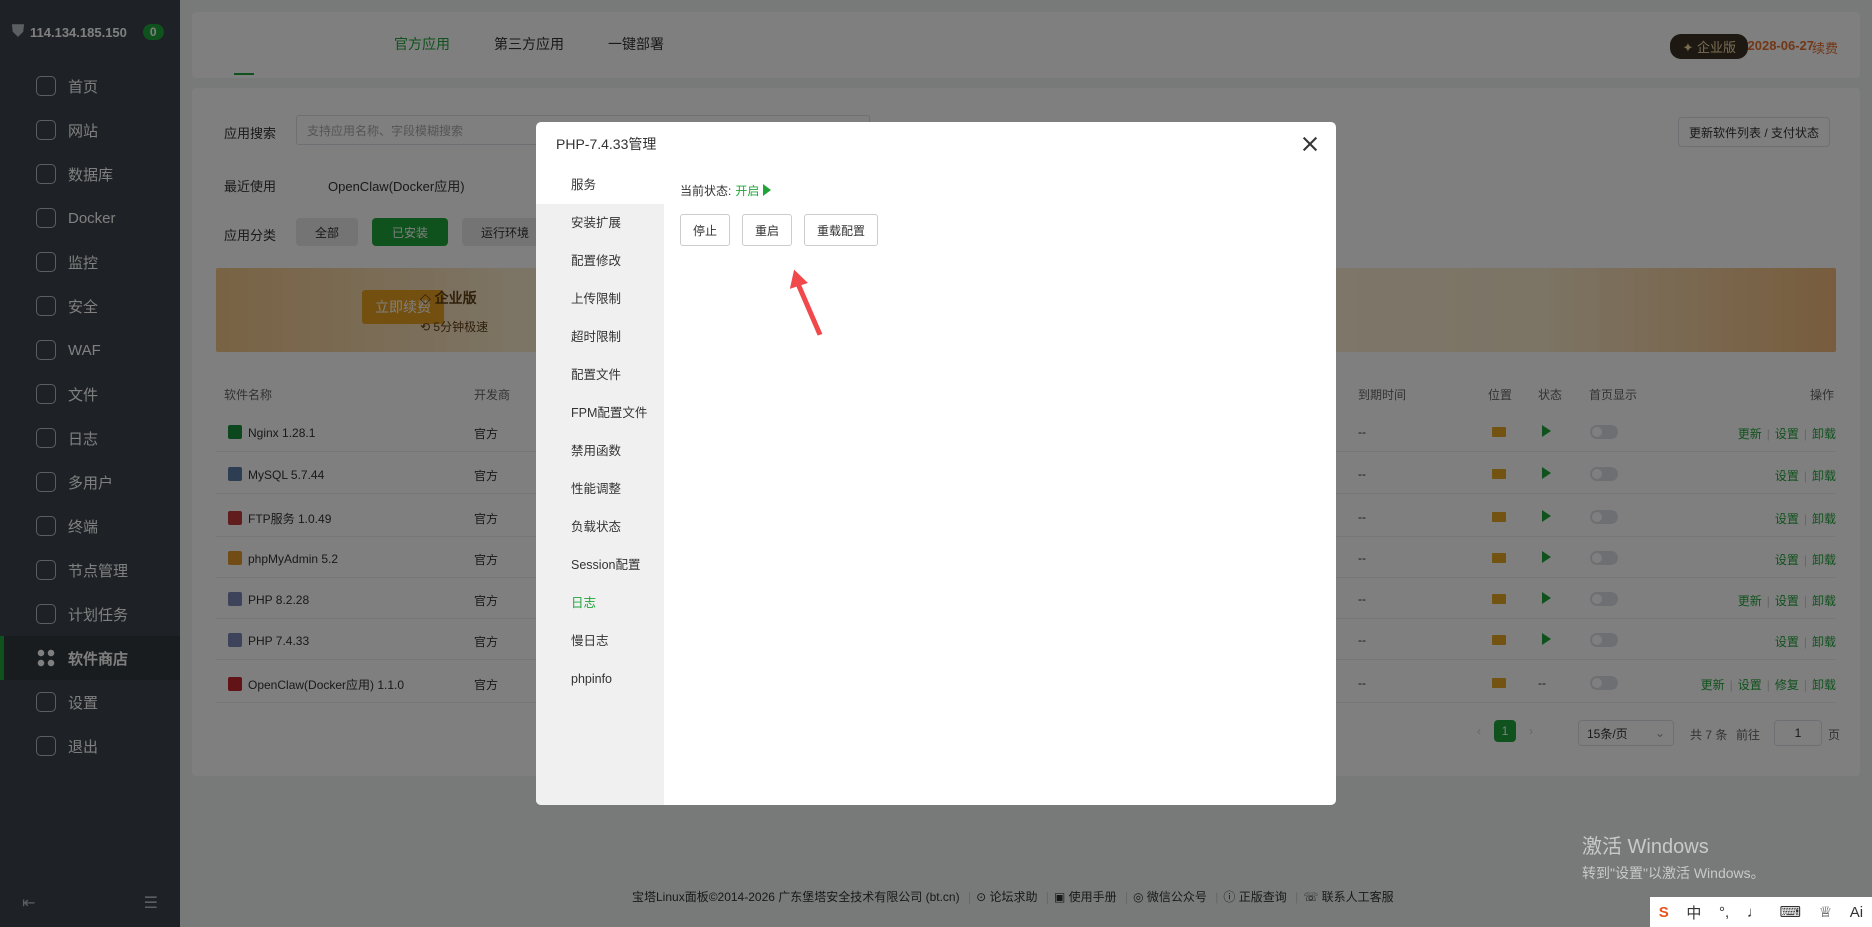 The height and width of the screenshot is (927, 1872). What do you see at coordinates (600, 337) in the screenshot?
I see `modal-nav-item: 超时限制` at bounding box center [600, 337].